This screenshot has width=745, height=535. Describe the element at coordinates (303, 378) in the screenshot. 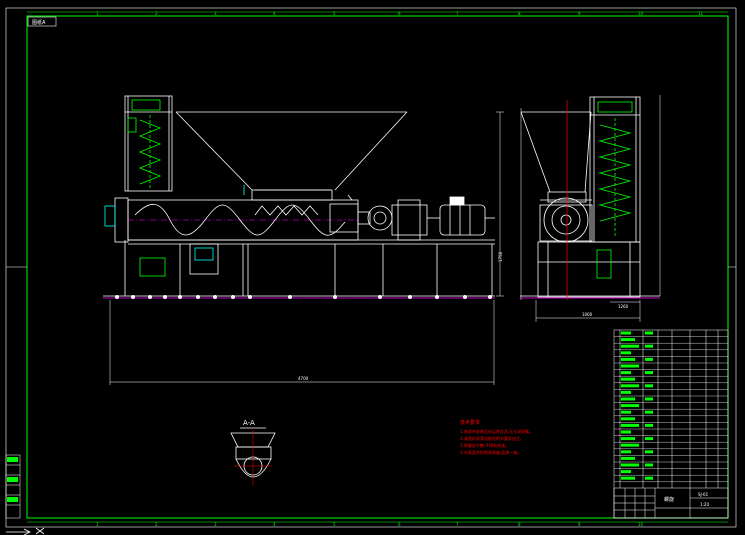

I see `overall-length-dimension: 4700` at that location.